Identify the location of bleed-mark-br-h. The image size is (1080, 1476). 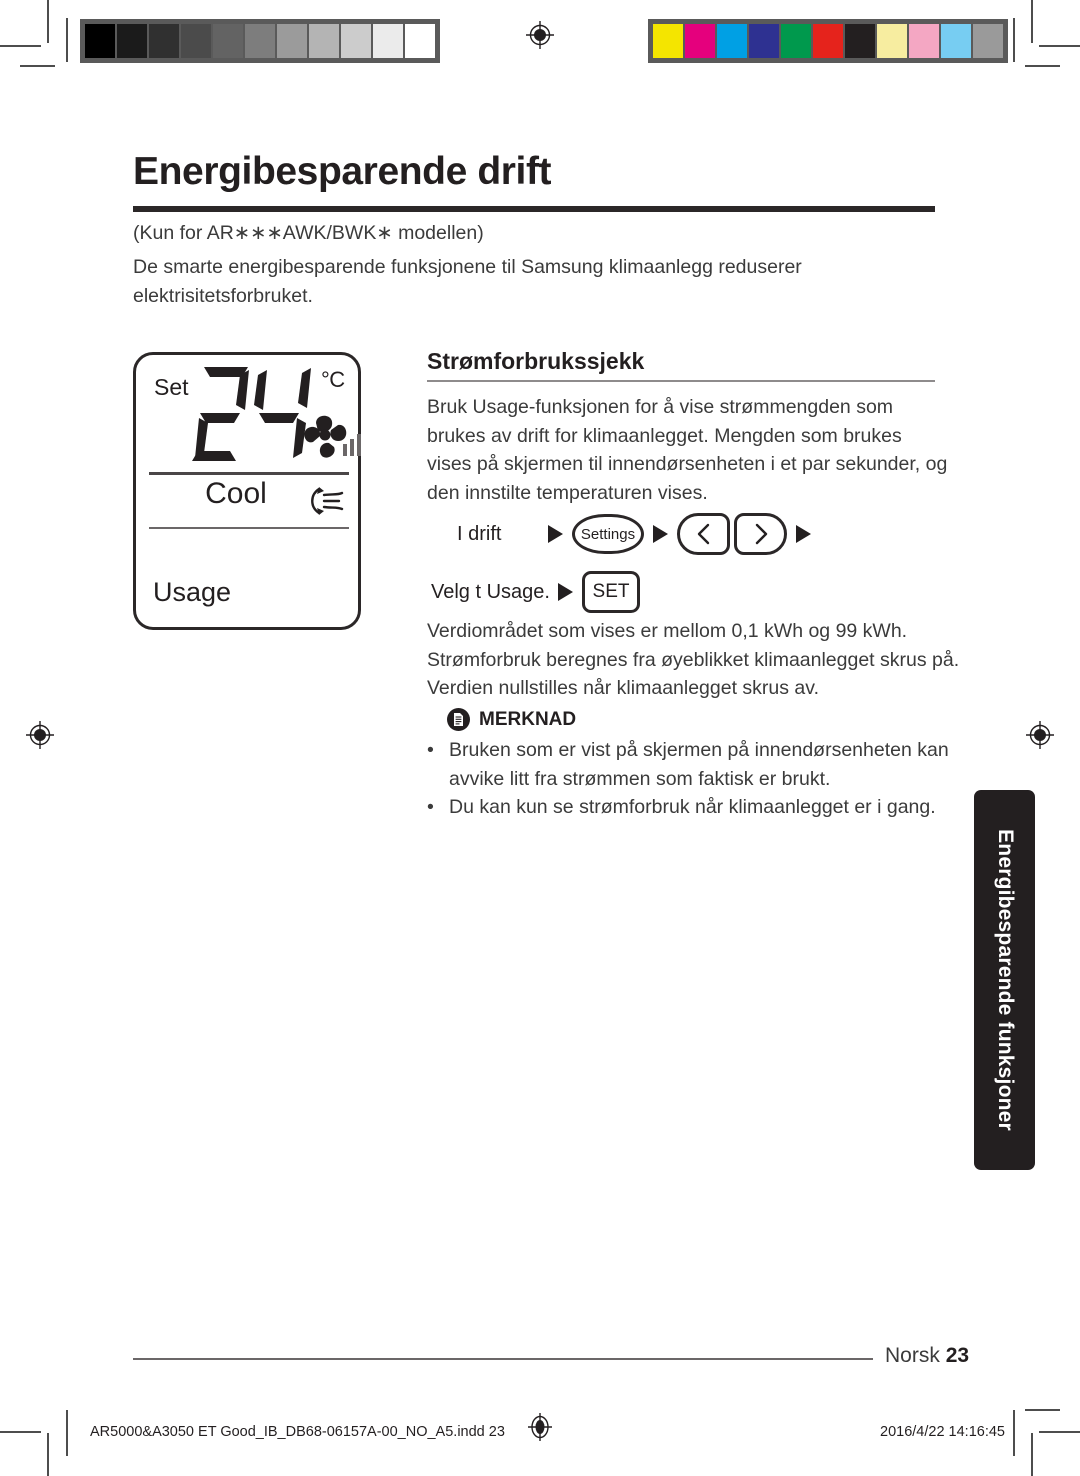
(1042, 1410).